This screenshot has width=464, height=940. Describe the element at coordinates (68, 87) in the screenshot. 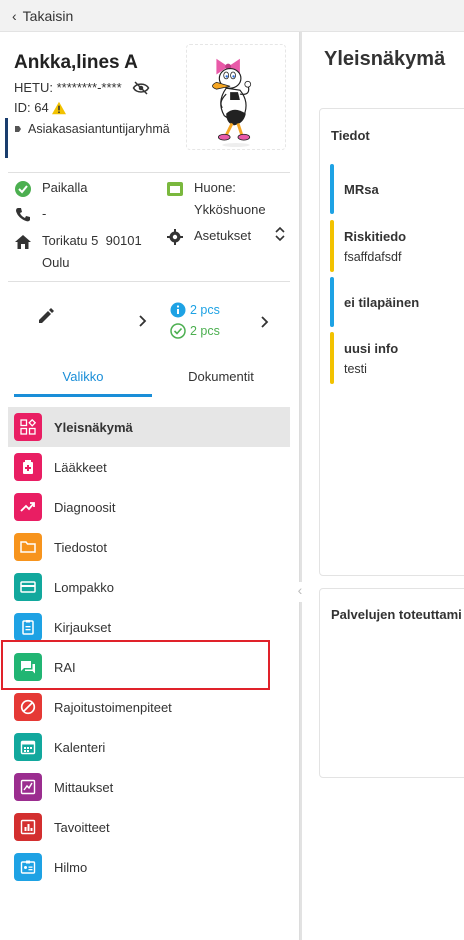

I see `hetu-label: HETU: ********-****` at that location.